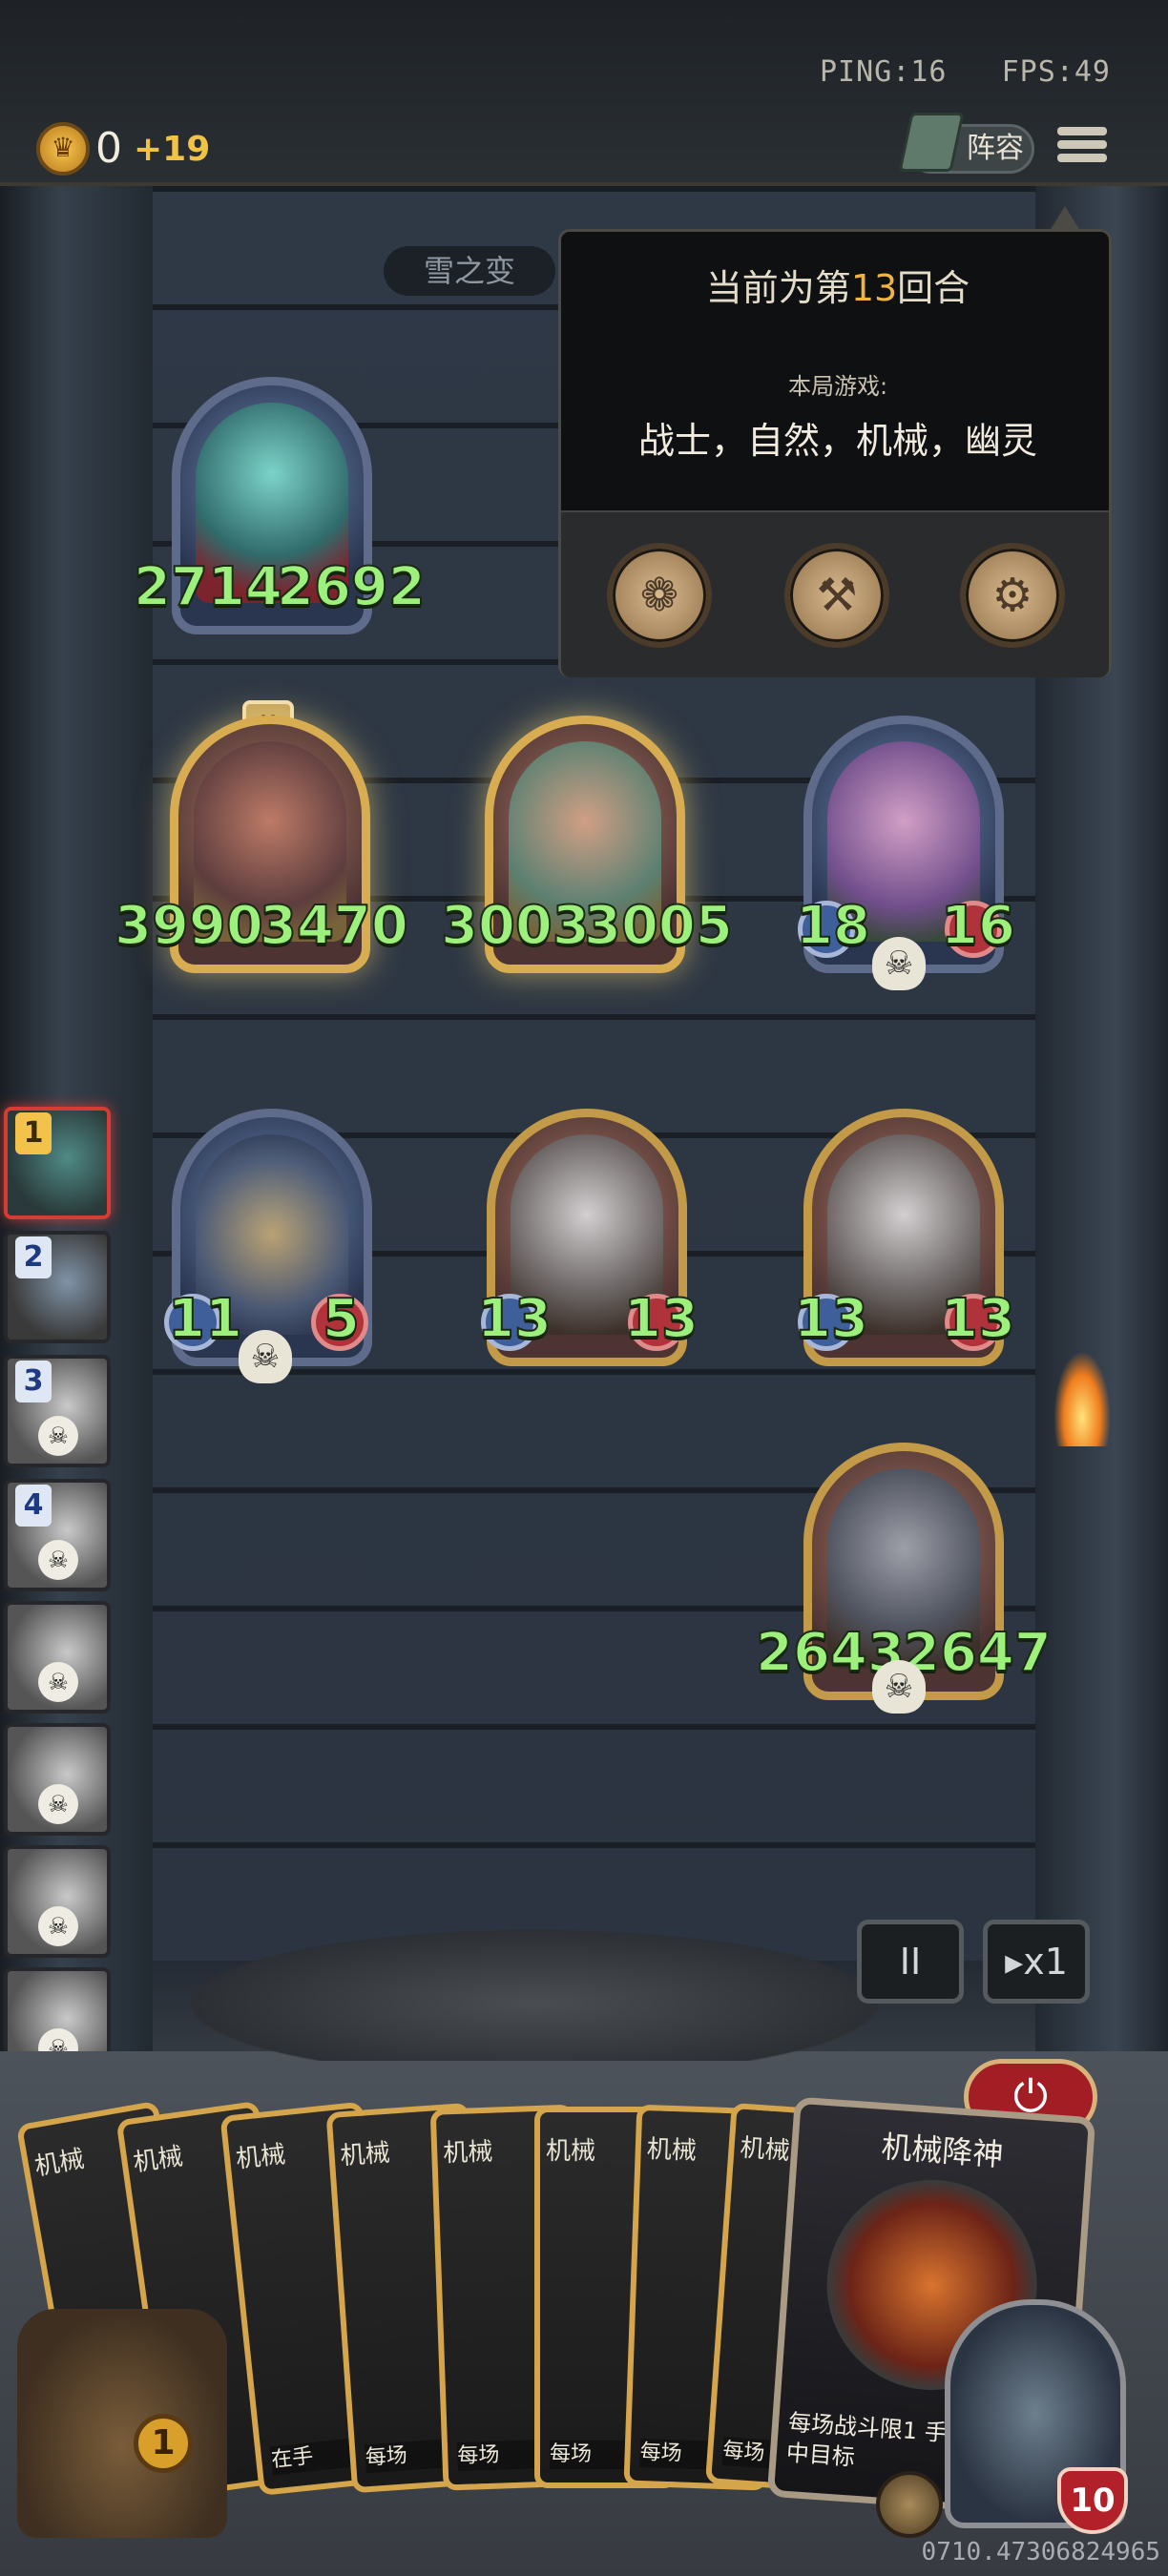 The height and width of the screenshot is (2576, 1168). I want to click on round-suffix: 回合, so click(934, 288).